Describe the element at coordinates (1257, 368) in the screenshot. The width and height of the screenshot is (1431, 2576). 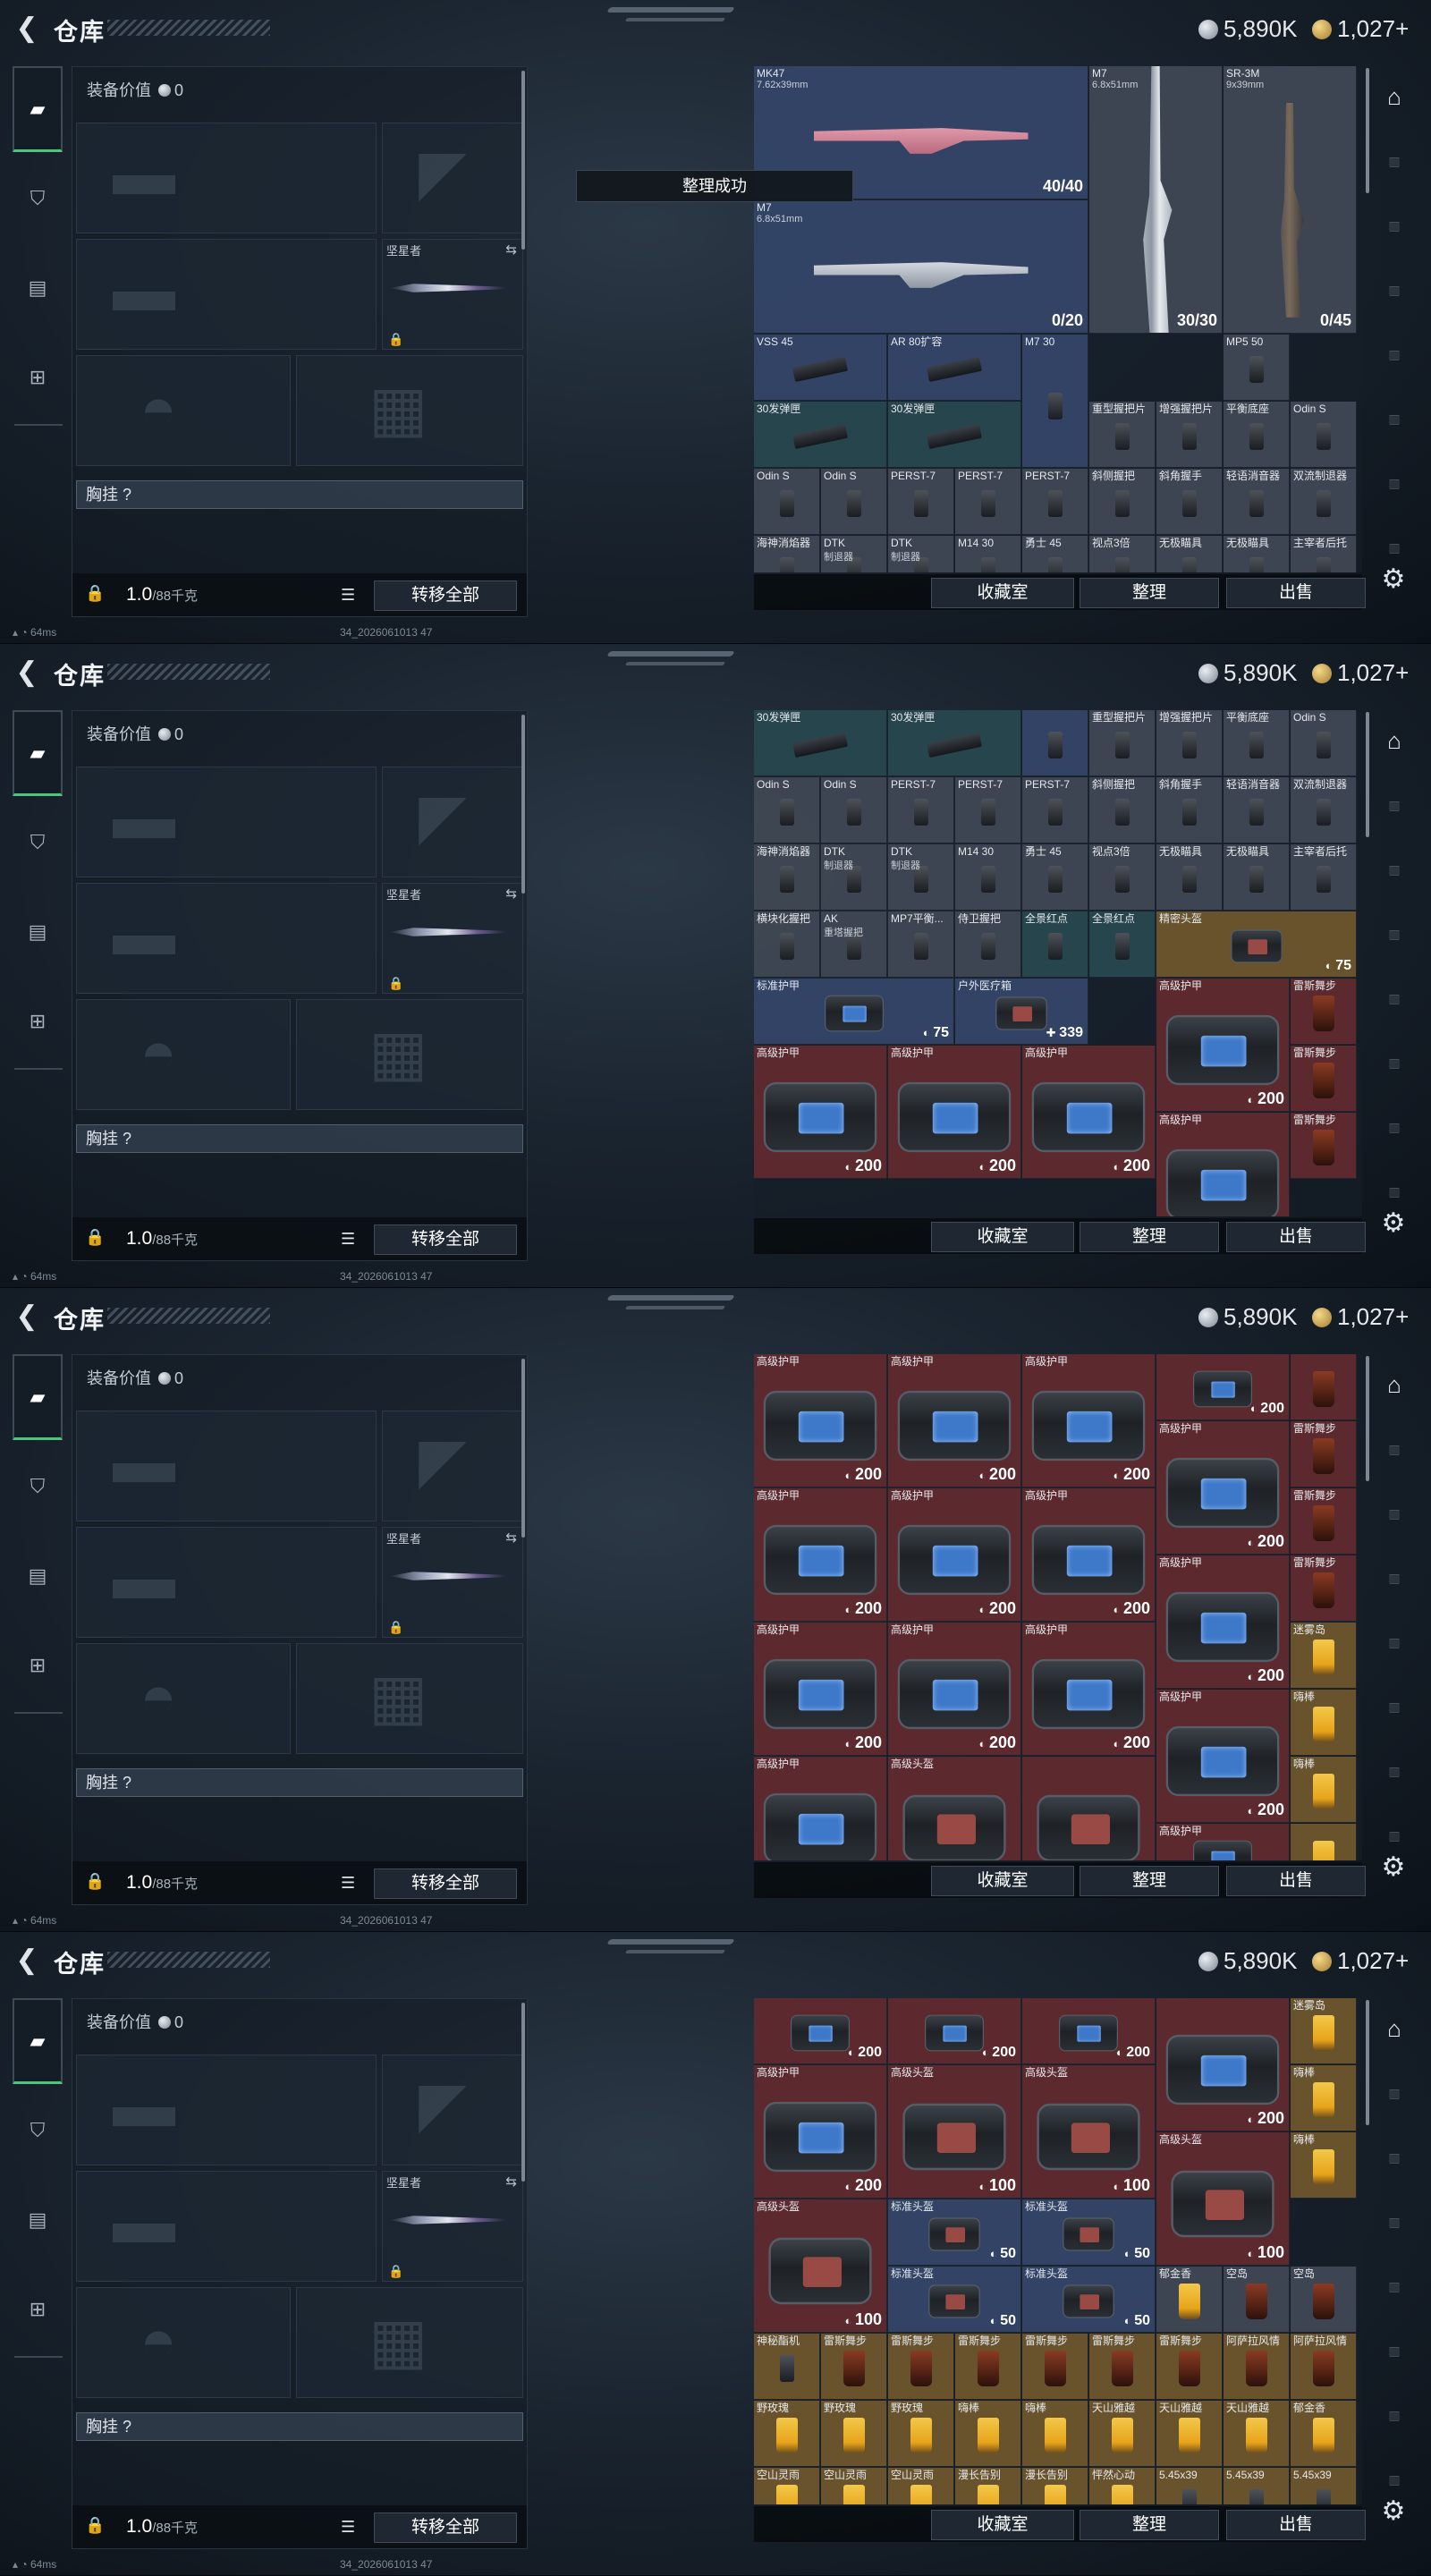
I see `inventory-item: MP5 50` at that location.